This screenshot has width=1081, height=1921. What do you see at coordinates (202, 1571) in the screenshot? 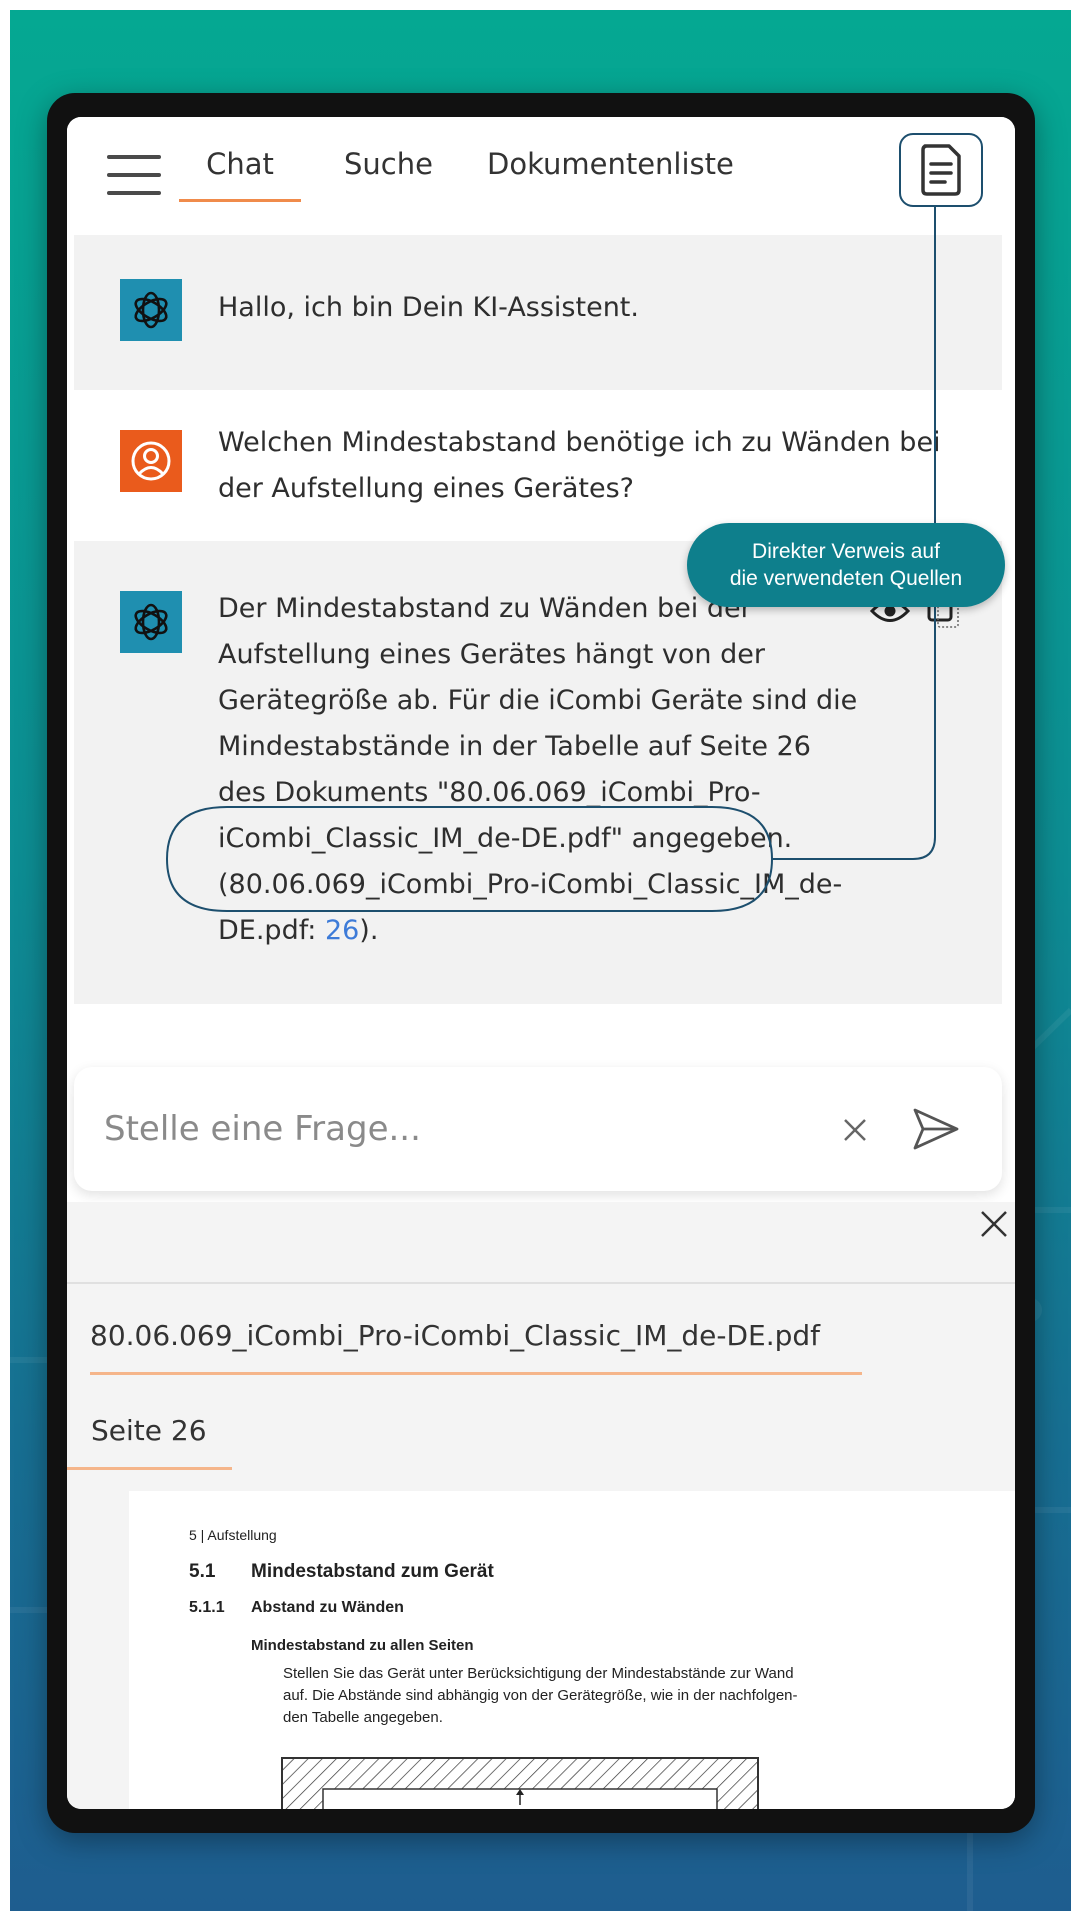
I see `preview-h1-number: 5.1` at bounding box center [202, 1571].